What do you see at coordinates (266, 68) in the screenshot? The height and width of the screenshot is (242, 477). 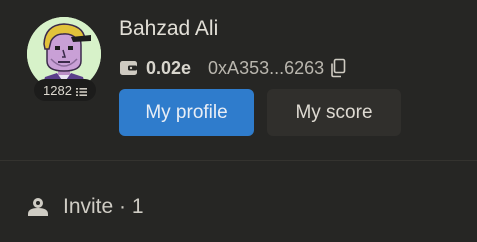 I see `wallet-address: 0xA353...6263` at bounding box center [266, 68].